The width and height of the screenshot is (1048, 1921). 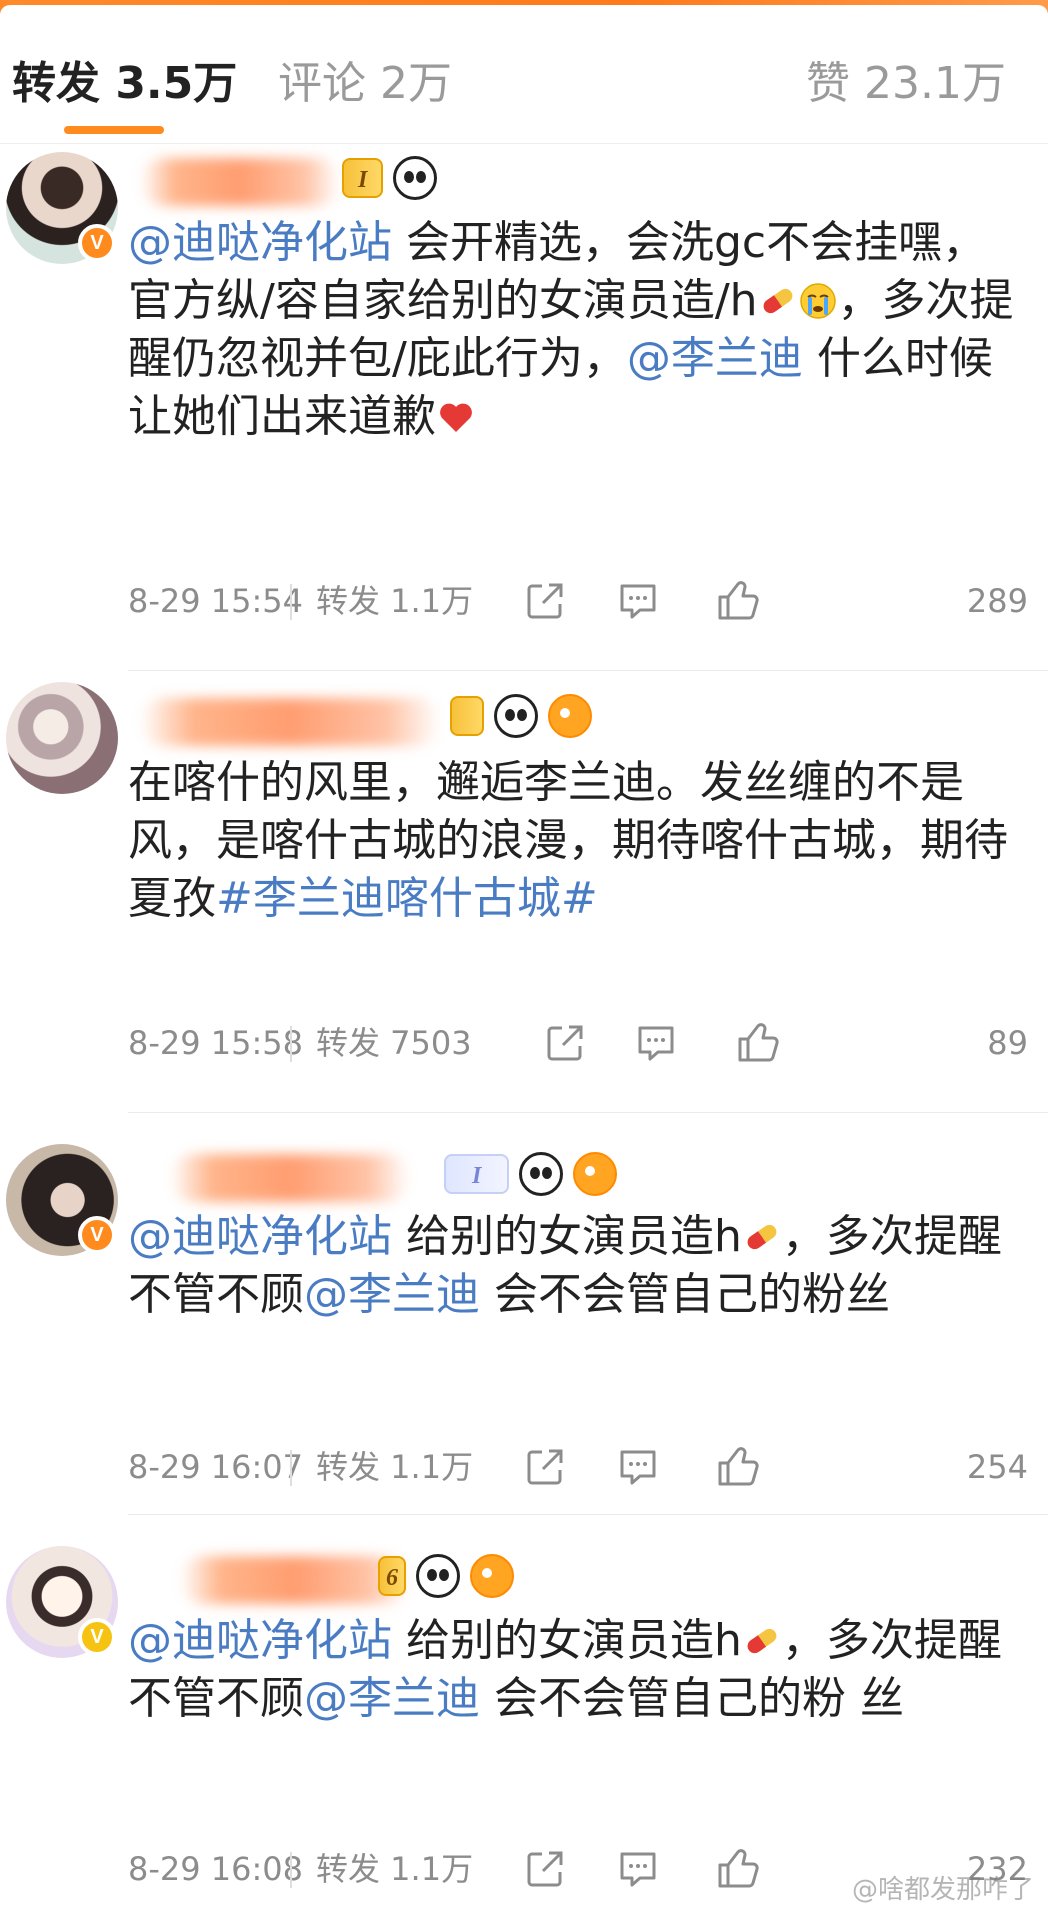 What do you see at coordinates (114, 130) in the screenshot?
I see `active-tab-indicator` at bounding box center [114, 130].